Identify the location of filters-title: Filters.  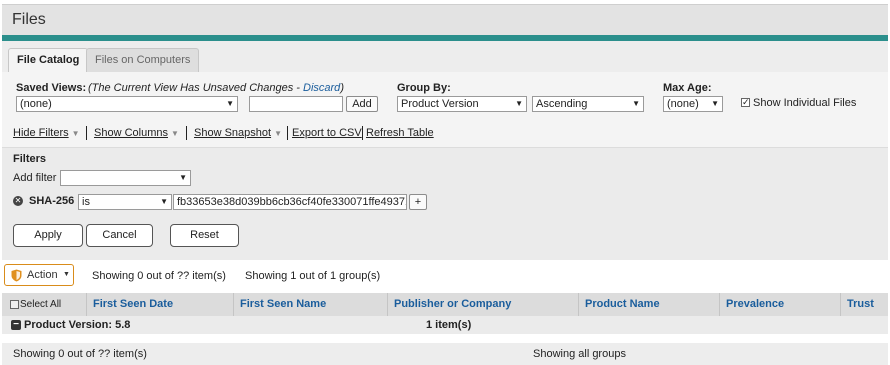
(30, 159).